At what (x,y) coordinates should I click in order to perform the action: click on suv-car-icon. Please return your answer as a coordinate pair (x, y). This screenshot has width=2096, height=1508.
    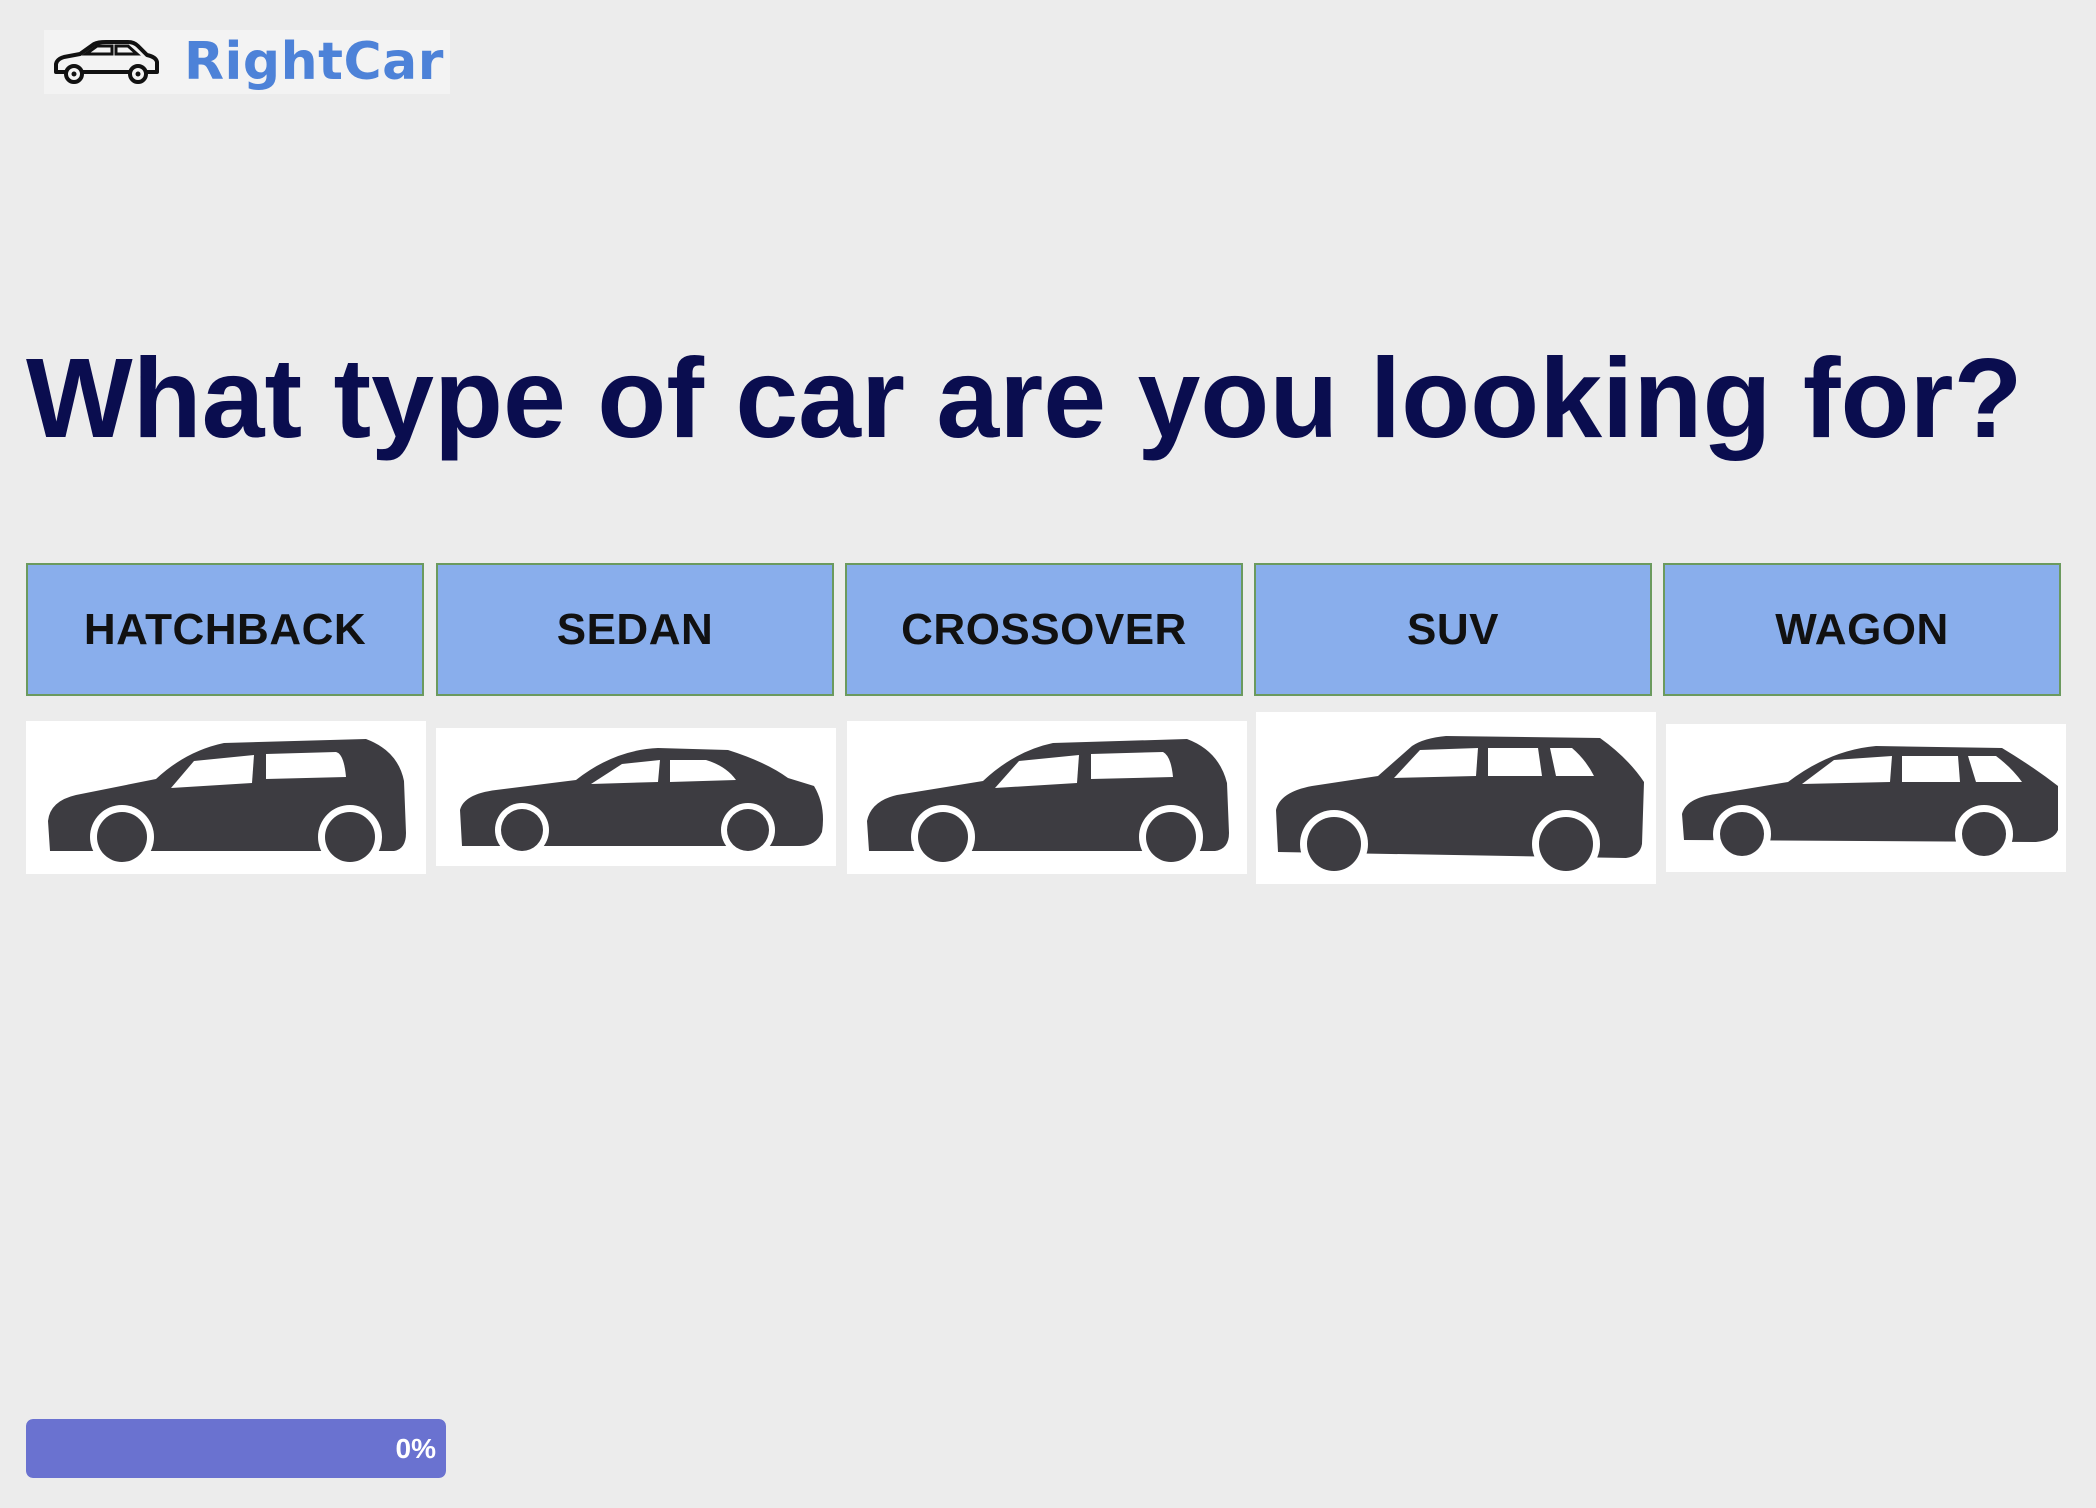
    Looking at the image, I should click on (1460, 807).